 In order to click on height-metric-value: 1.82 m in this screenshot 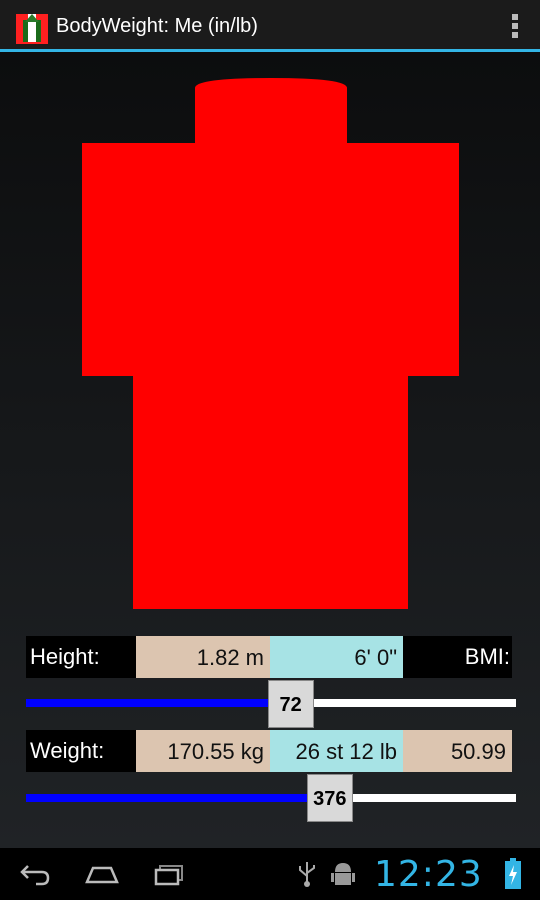, I will do `click(203, 657)`.